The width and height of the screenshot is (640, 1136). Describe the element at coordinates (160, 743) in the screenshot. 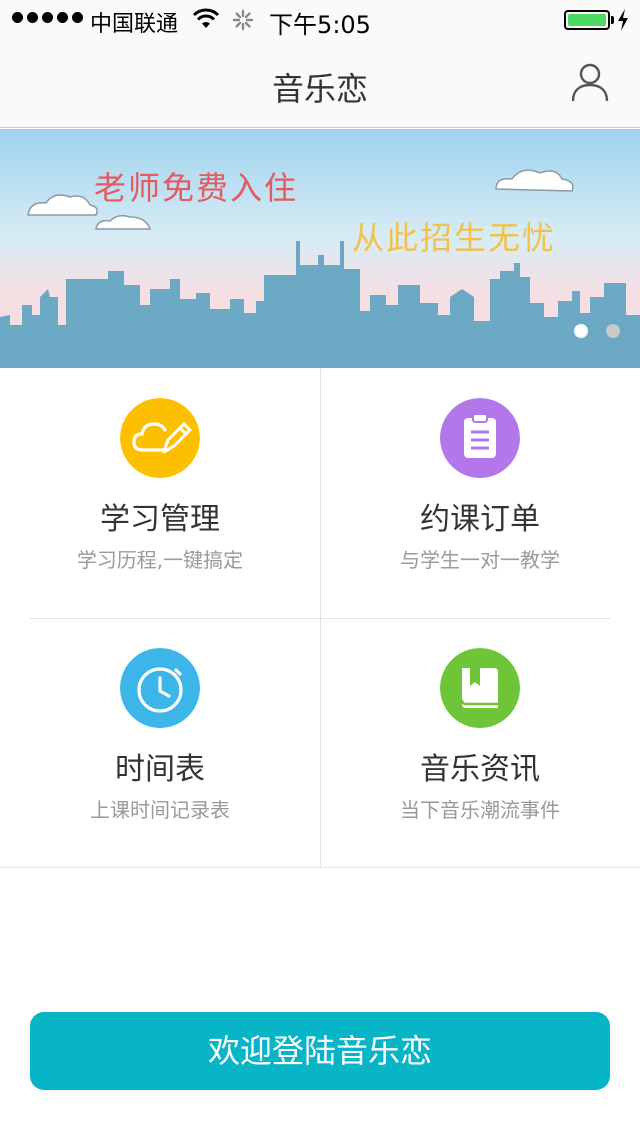

I see `timetable-tile: 时间表 上课时间记录表` at that location.